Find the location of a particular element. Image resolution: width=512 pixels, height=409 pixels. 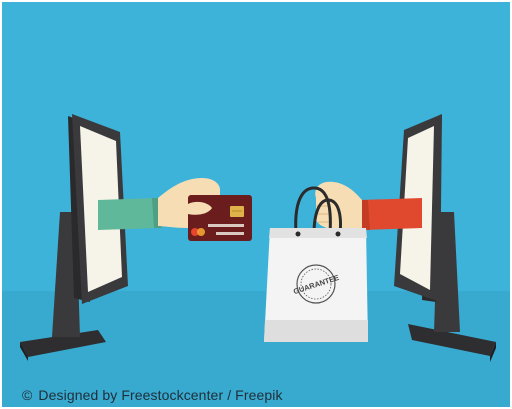

credit-card is located at coordinates (220, 218).